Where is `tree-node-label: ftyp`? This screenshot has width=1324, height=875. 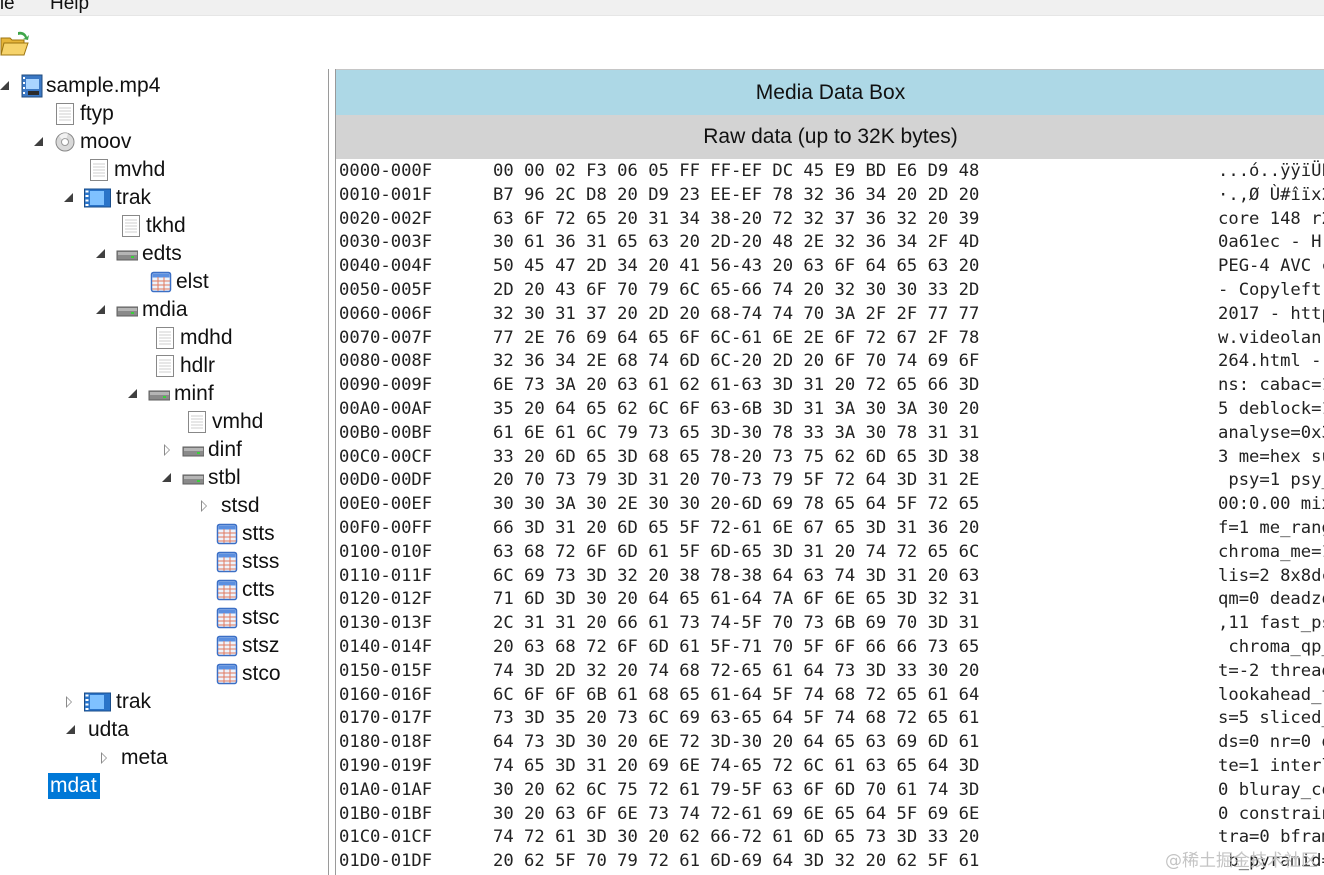
tree-node-label: ftyp is located at coordinates (97, 113).